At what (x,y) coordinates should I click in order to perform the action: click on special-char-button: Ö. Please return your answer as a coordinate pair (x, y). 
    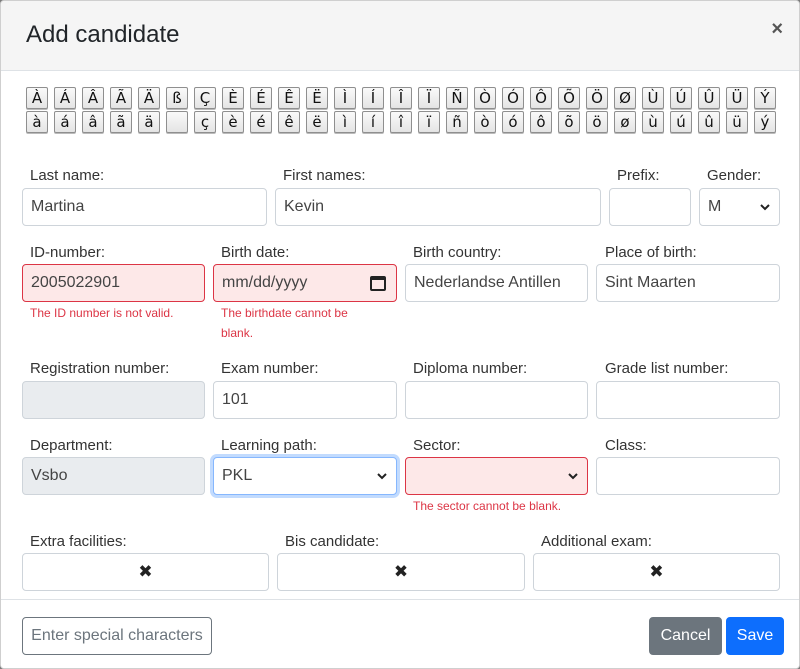
    Looking at the image, I should click on (597, 98).